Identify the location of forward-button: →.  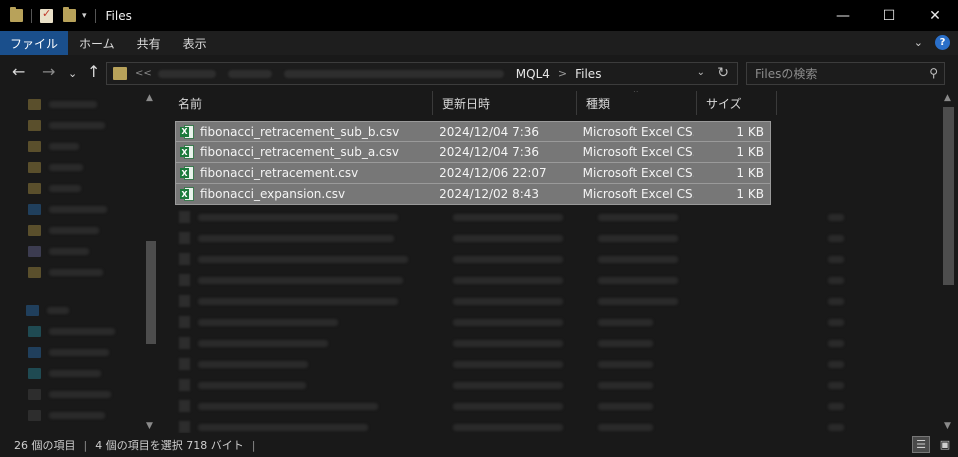
(48, 72).